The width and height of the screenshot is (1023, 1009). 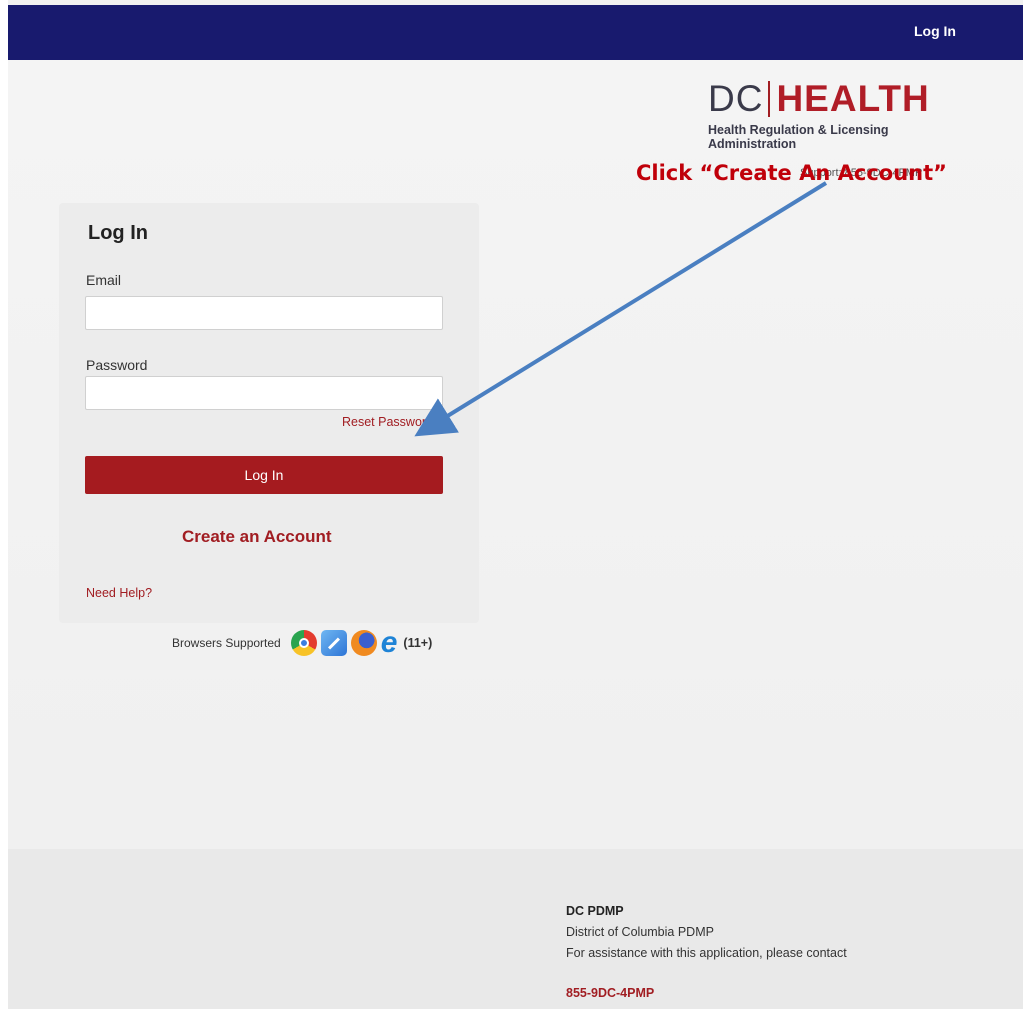 I want to click on footer-line1: District of Columbia PDMP, so click(x=640, y=932).